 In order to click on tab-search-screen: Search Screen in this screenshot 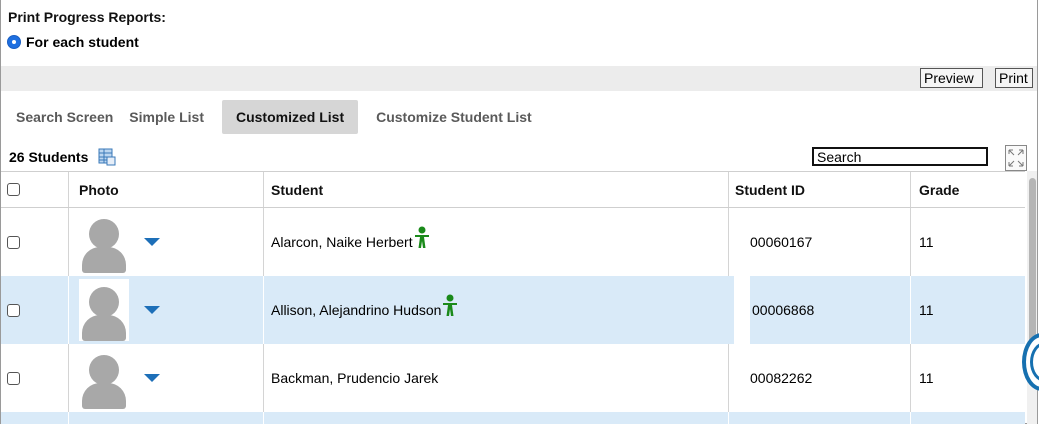, I will do `click(64, 117)`.